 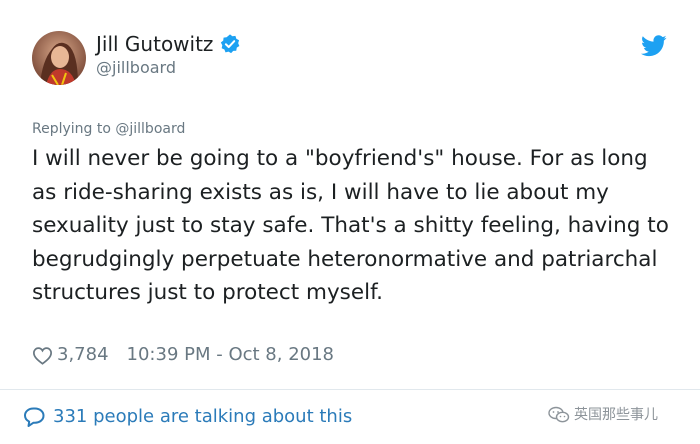 What do you see at coordinates (559, 415) in the screenshot?
I see `wechat-logo-icon` at bounding box center [559, 415].